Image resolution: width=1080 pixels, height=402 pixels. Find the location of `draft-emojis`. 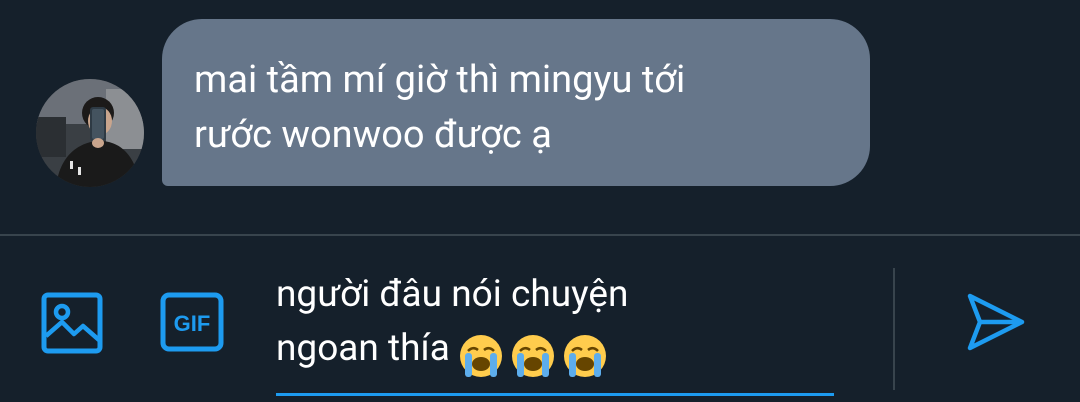

draft-emojis is located at coordinates (533, 356).